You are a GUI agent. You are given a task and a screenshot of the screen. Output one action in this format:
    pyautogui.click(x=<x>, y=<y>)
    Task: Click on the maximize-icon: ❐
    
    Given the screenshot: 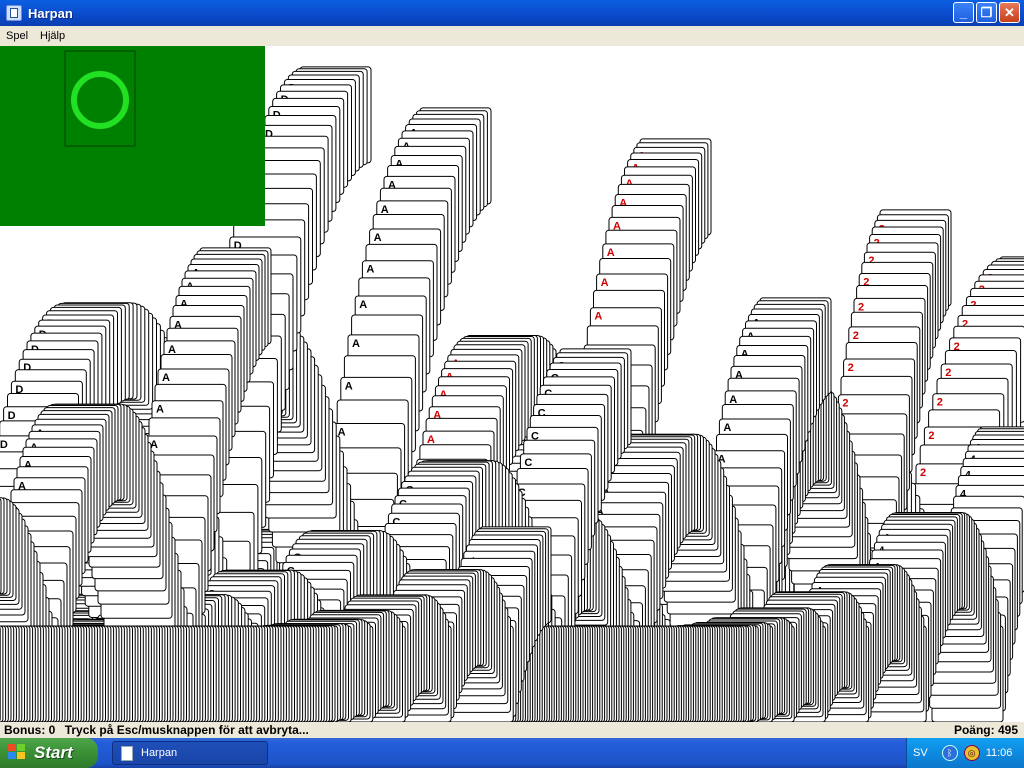 What is the action you would take?
    pyautogui.click(x=986, y=12)
    